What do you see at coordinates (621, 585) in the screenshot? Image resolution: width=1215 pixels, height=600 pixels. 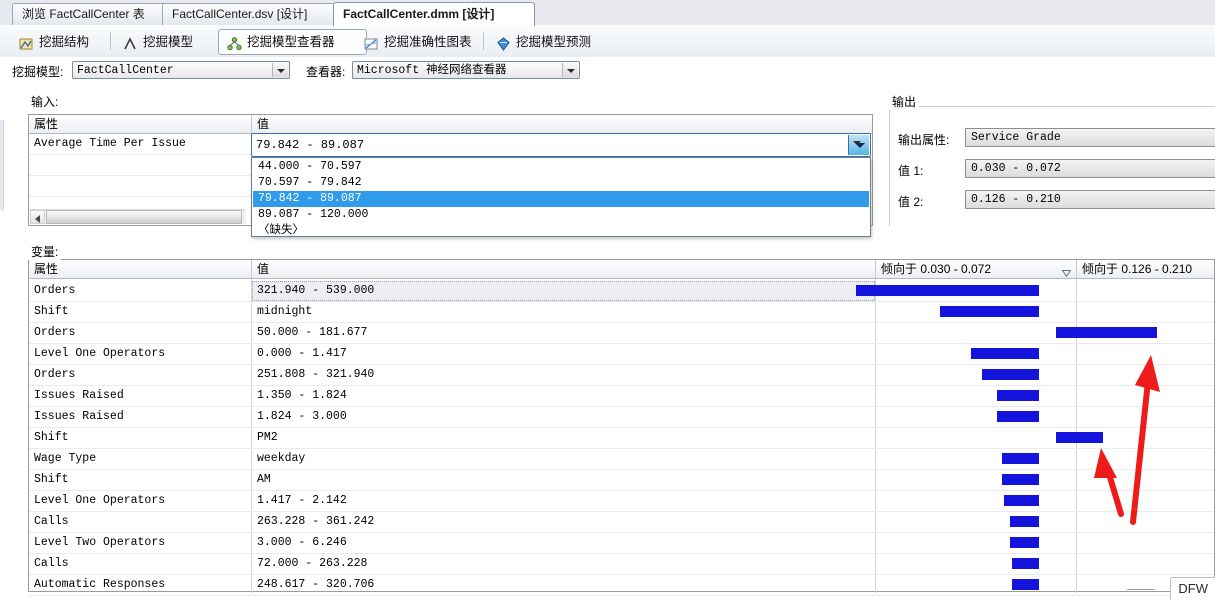 I see `table-row: Automatic Responses 248.617 - 320.706` at bounding box center [621, 585].